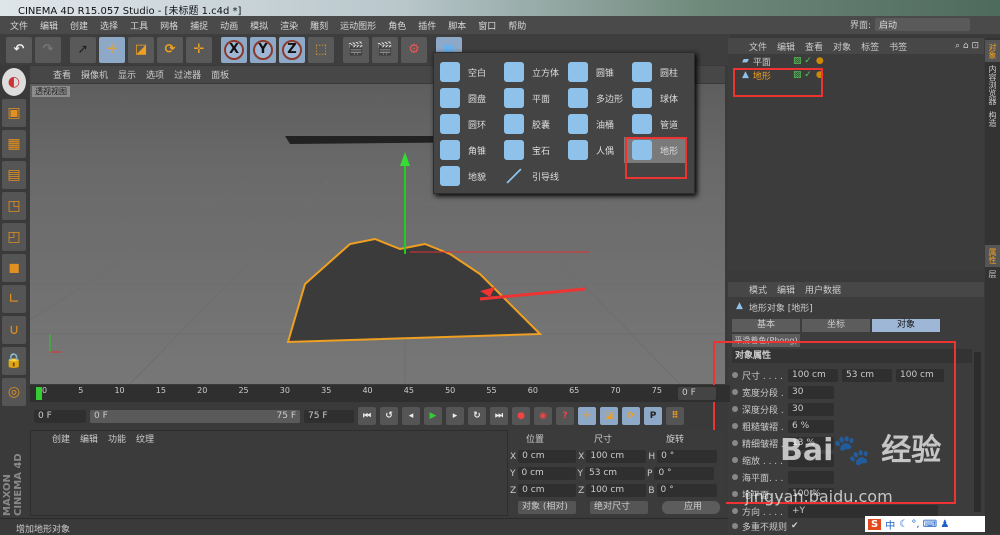 The width and height of the screenshot is (1000, 535). What do you see at coordinates (321, 49) in the screenshot?
I see `coordinate-system-icon: ⬚` at bounding box center [321, 49].